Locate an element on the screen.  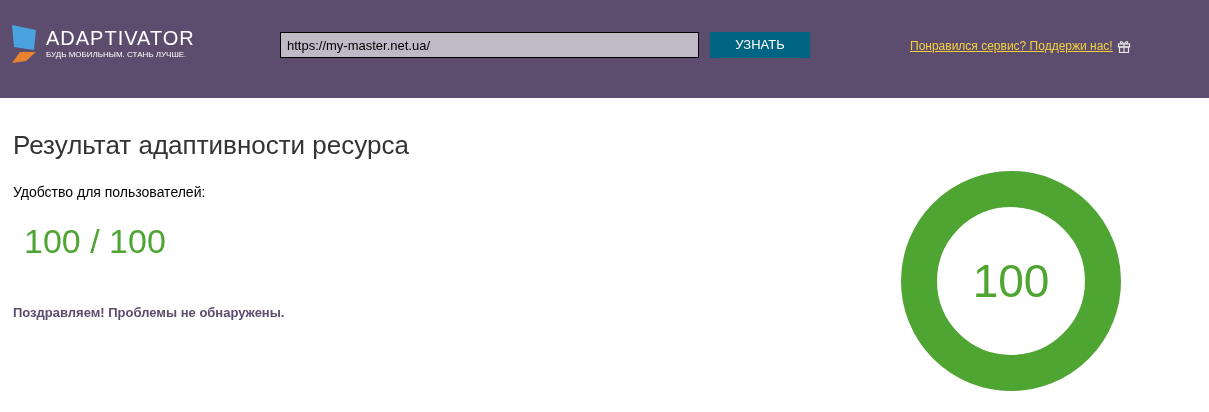
score-text: 100 / 100 is located at coordinates (95, 241).